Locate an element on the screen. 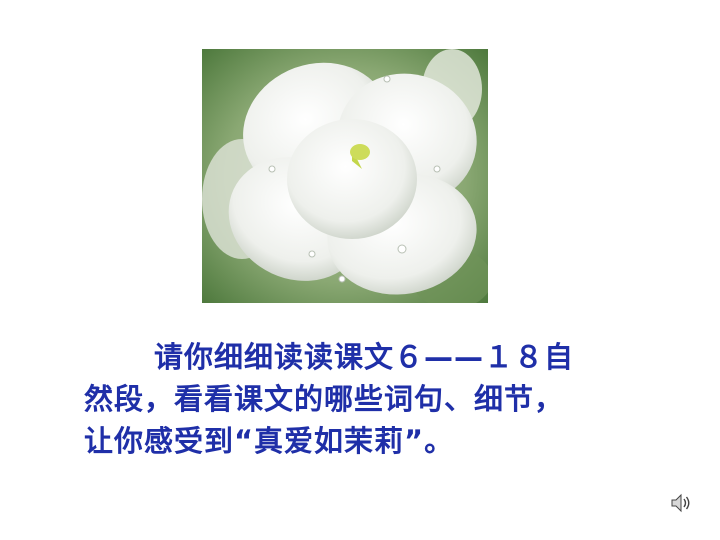 This screenshot has width=720, height=540. prompt-line-1: 请你细细读读课文６——１８自 is located at coordinates (364, 357).